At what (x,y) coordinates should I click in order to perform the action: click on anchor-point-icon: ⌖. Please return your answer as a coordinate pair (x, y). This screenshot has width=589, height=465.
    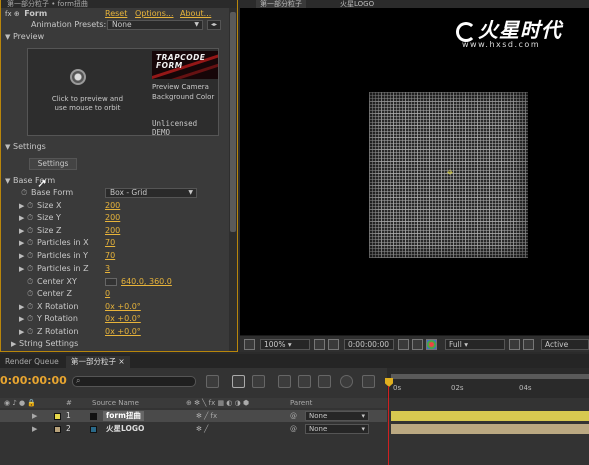
    Looking at the image, I should click on (450, 172).